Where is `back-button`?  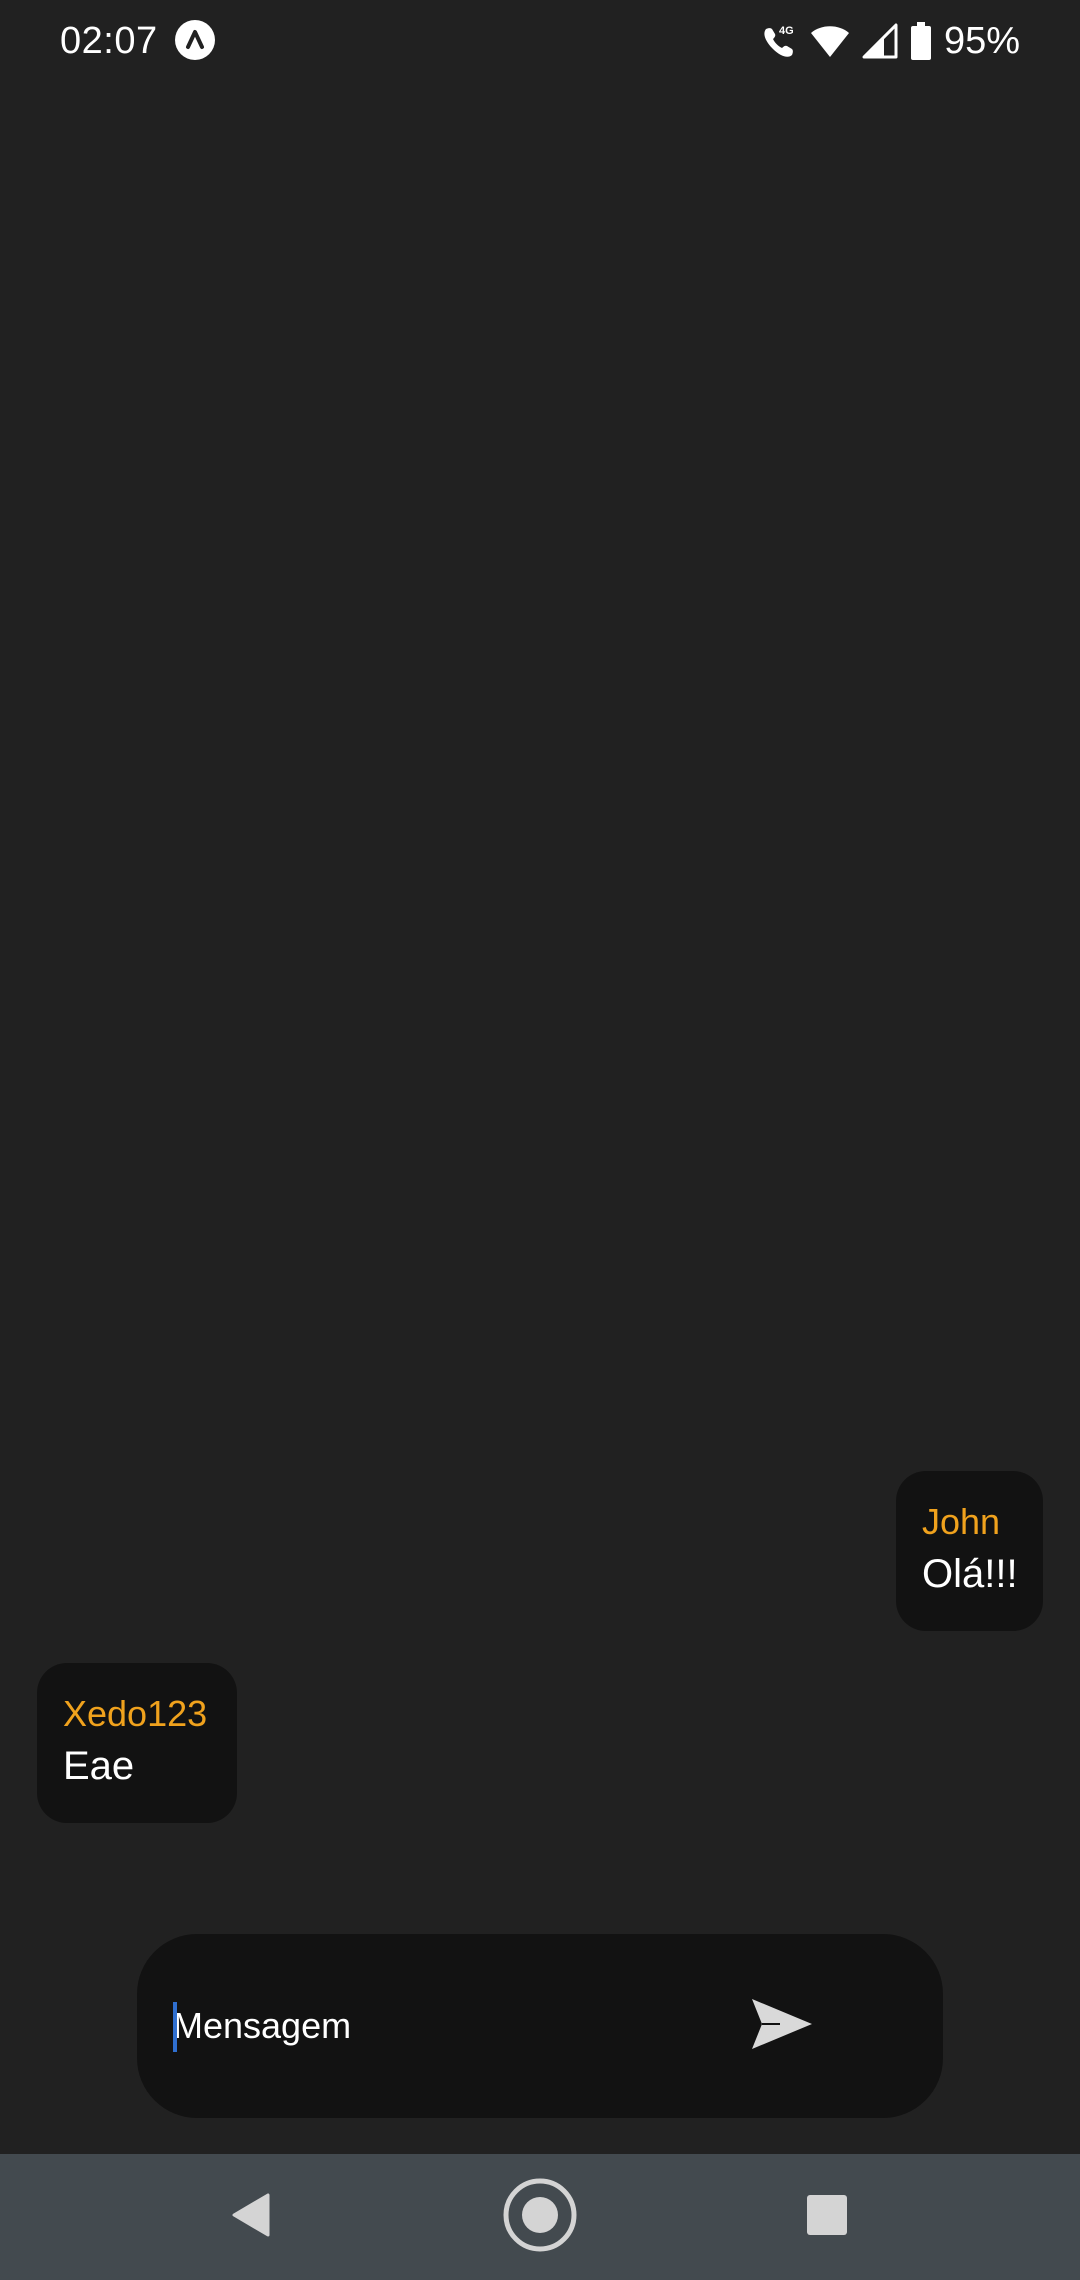
back-button is located at coordinates (250, 2217).